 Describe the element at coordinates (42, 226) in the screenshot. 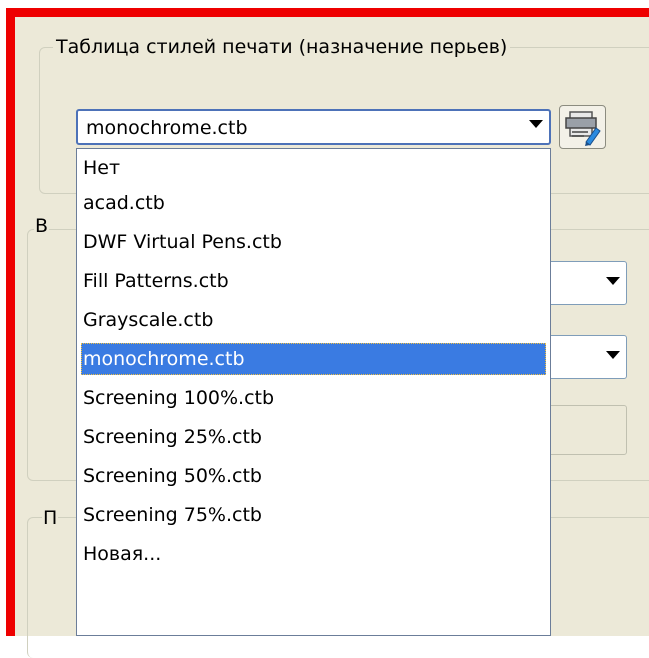

I see `shaded-viewport-group-title: В` at that location.